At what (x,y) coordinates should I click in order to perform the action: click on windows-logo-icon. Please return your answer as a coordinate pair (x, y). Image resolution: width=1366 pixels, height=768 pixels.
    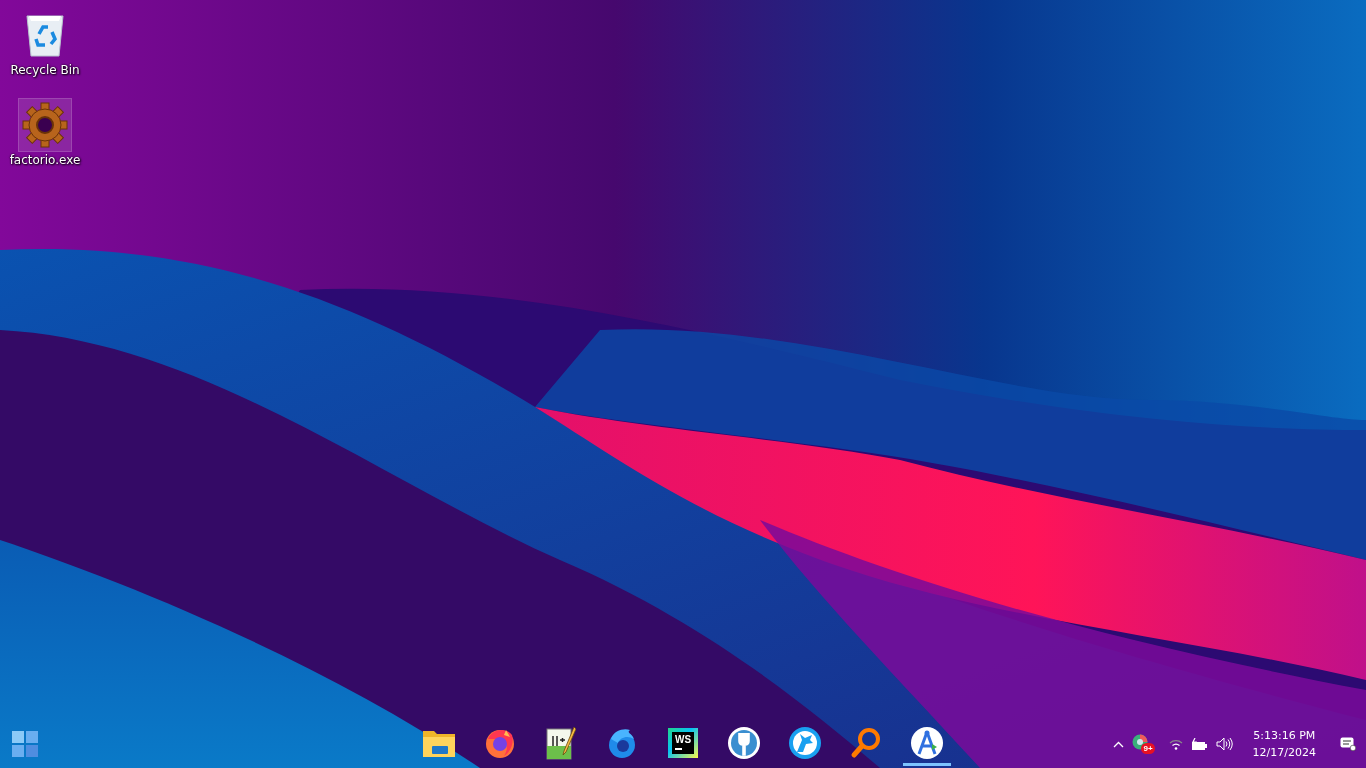
    Looking at the image, I should click on (25, 744).